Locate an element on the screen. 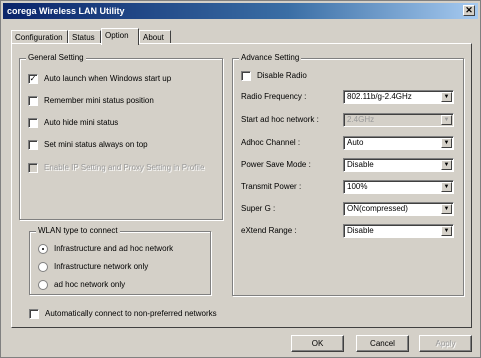 The height and width of the screenshot is (358, 481). close-icon: ✕ is located at coordinates (469, 10).